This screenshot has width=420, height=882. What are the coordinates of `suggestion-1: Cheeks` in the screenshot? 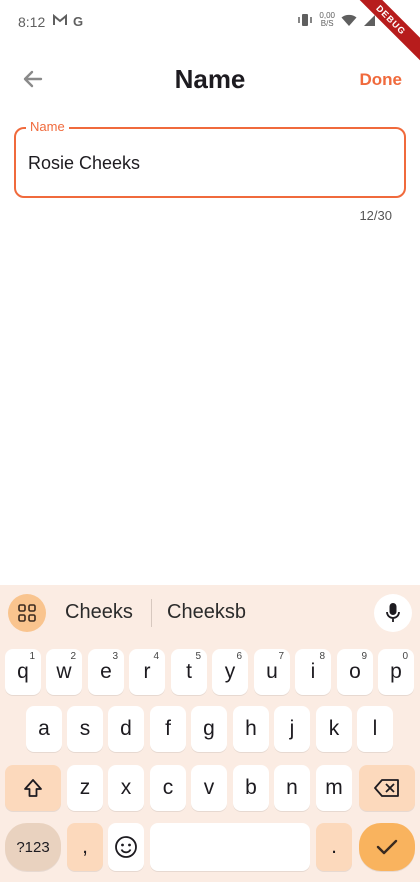 It's located at (99, 612).